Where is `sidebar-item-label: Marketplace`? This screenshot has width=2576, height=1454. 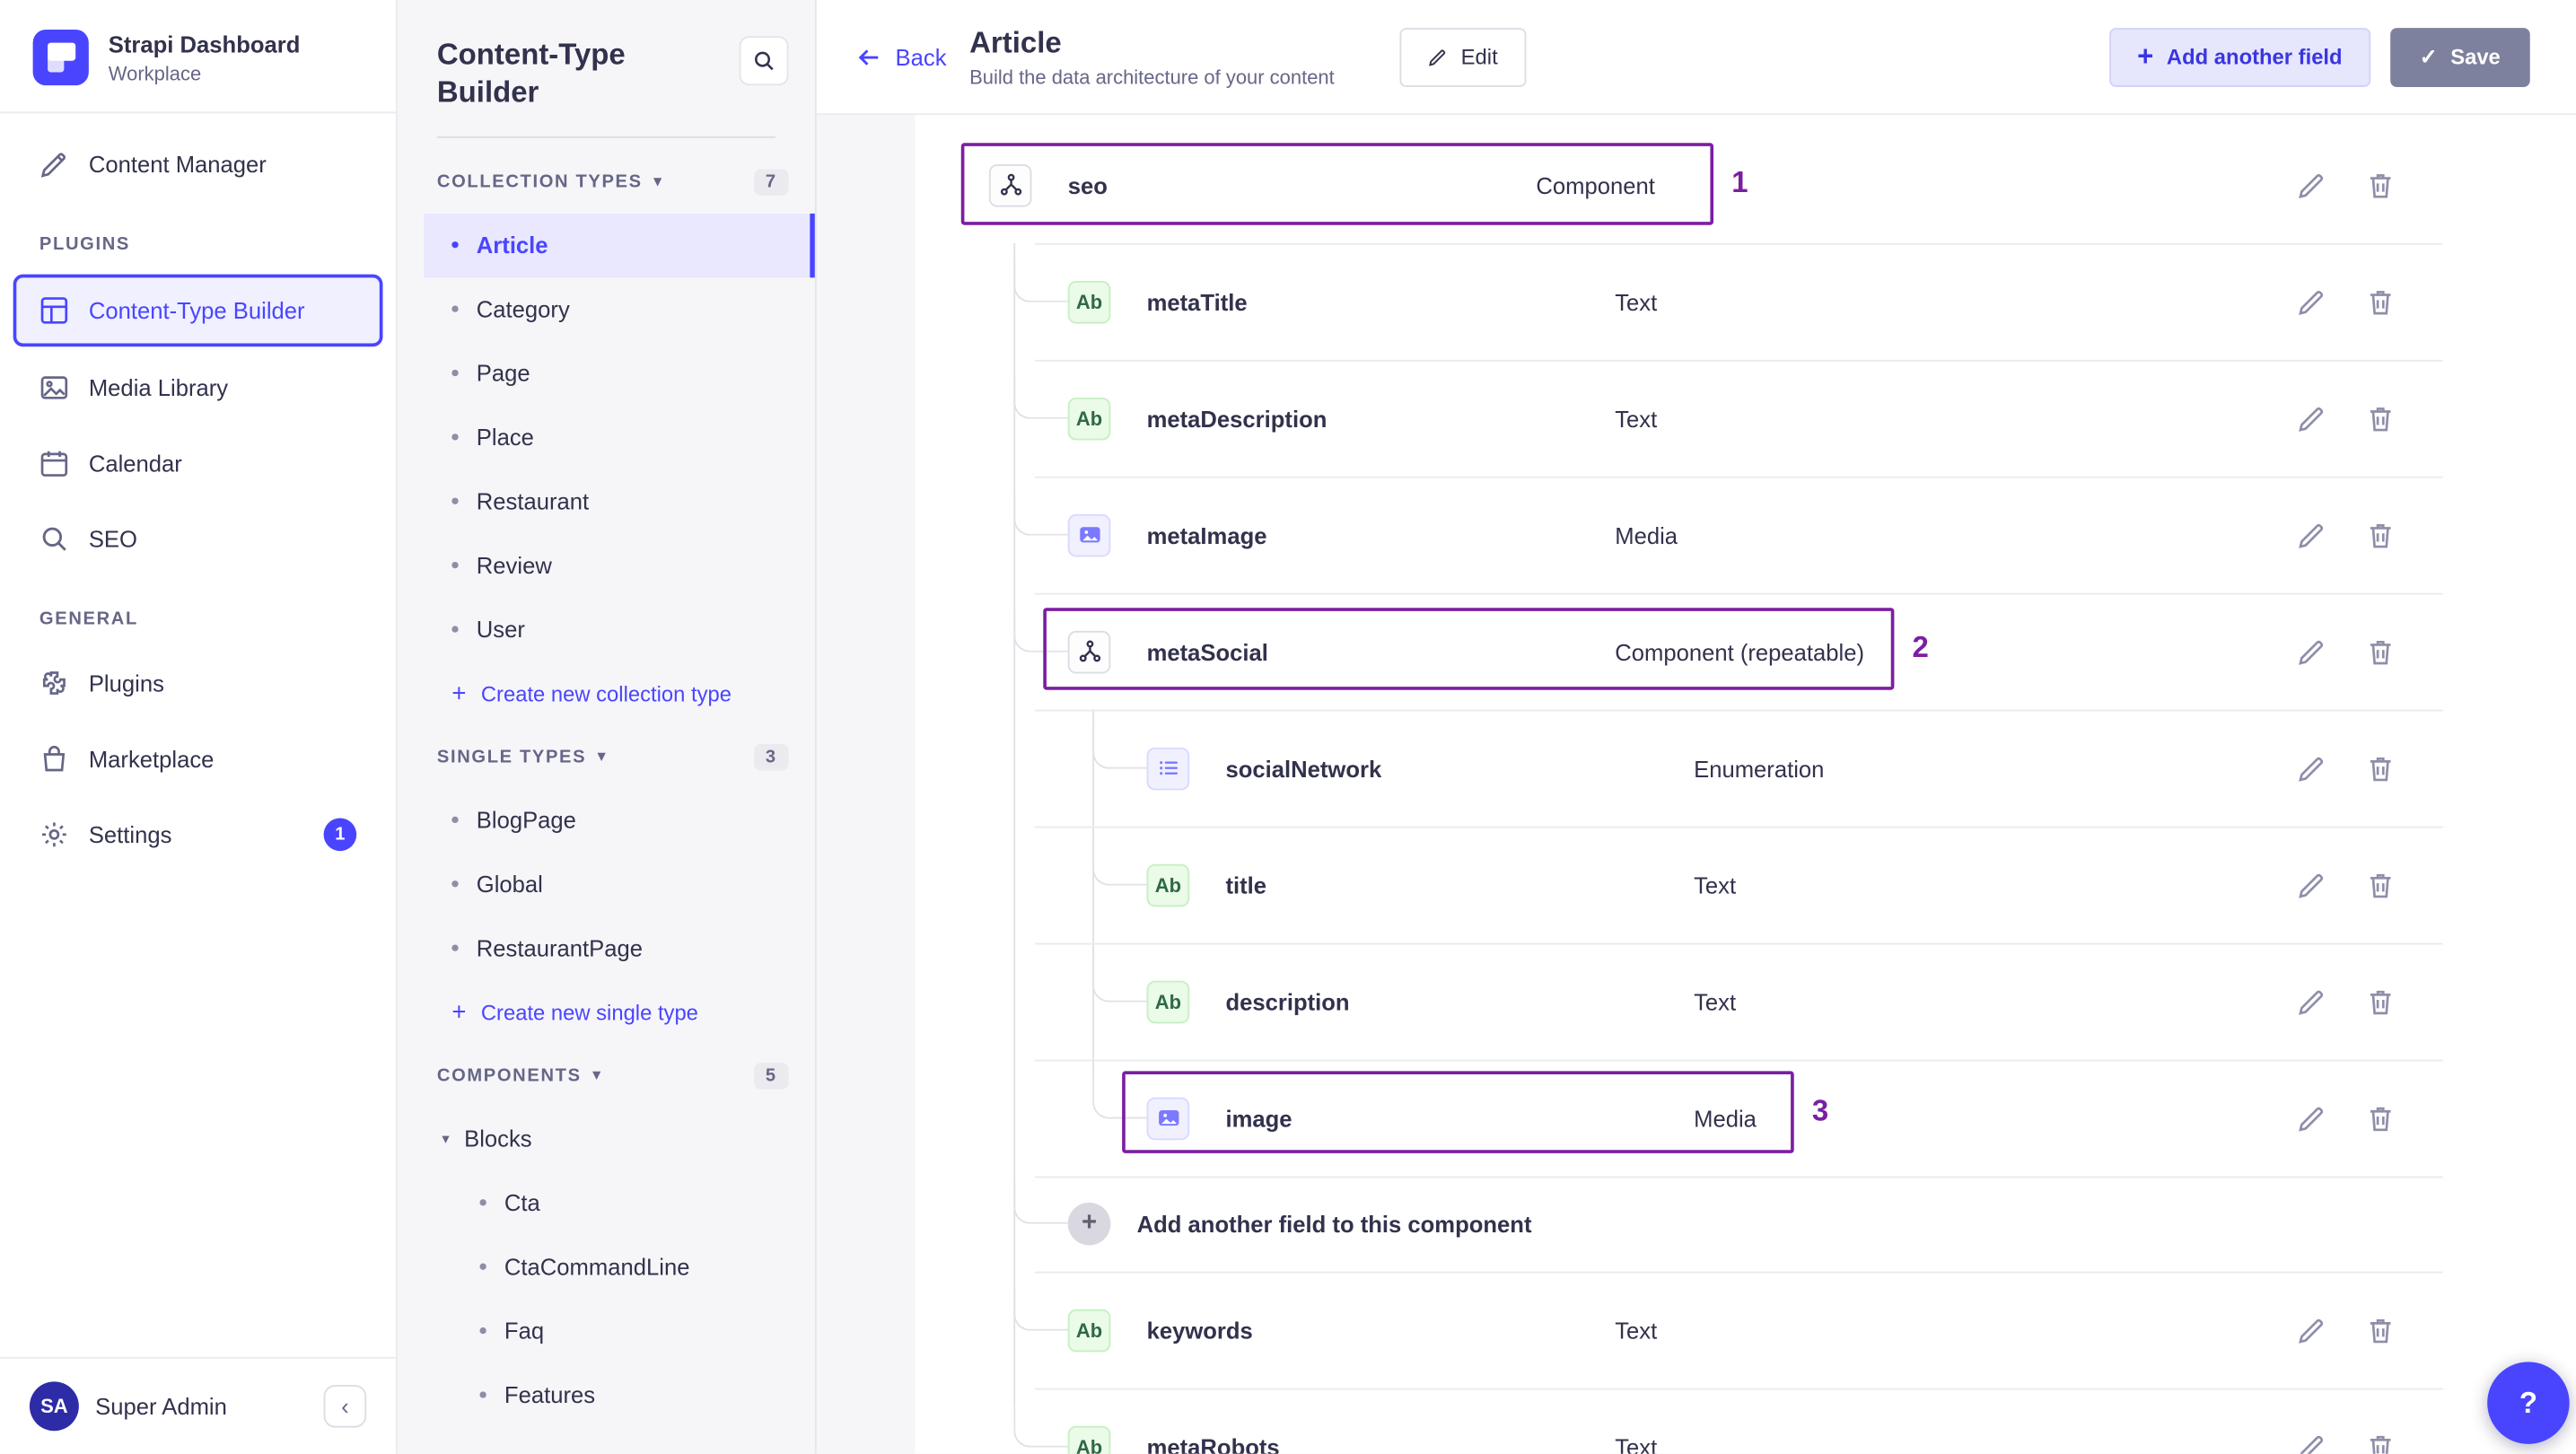 sidebar-item-label: Marketplace is located at coordinates (151, 759).